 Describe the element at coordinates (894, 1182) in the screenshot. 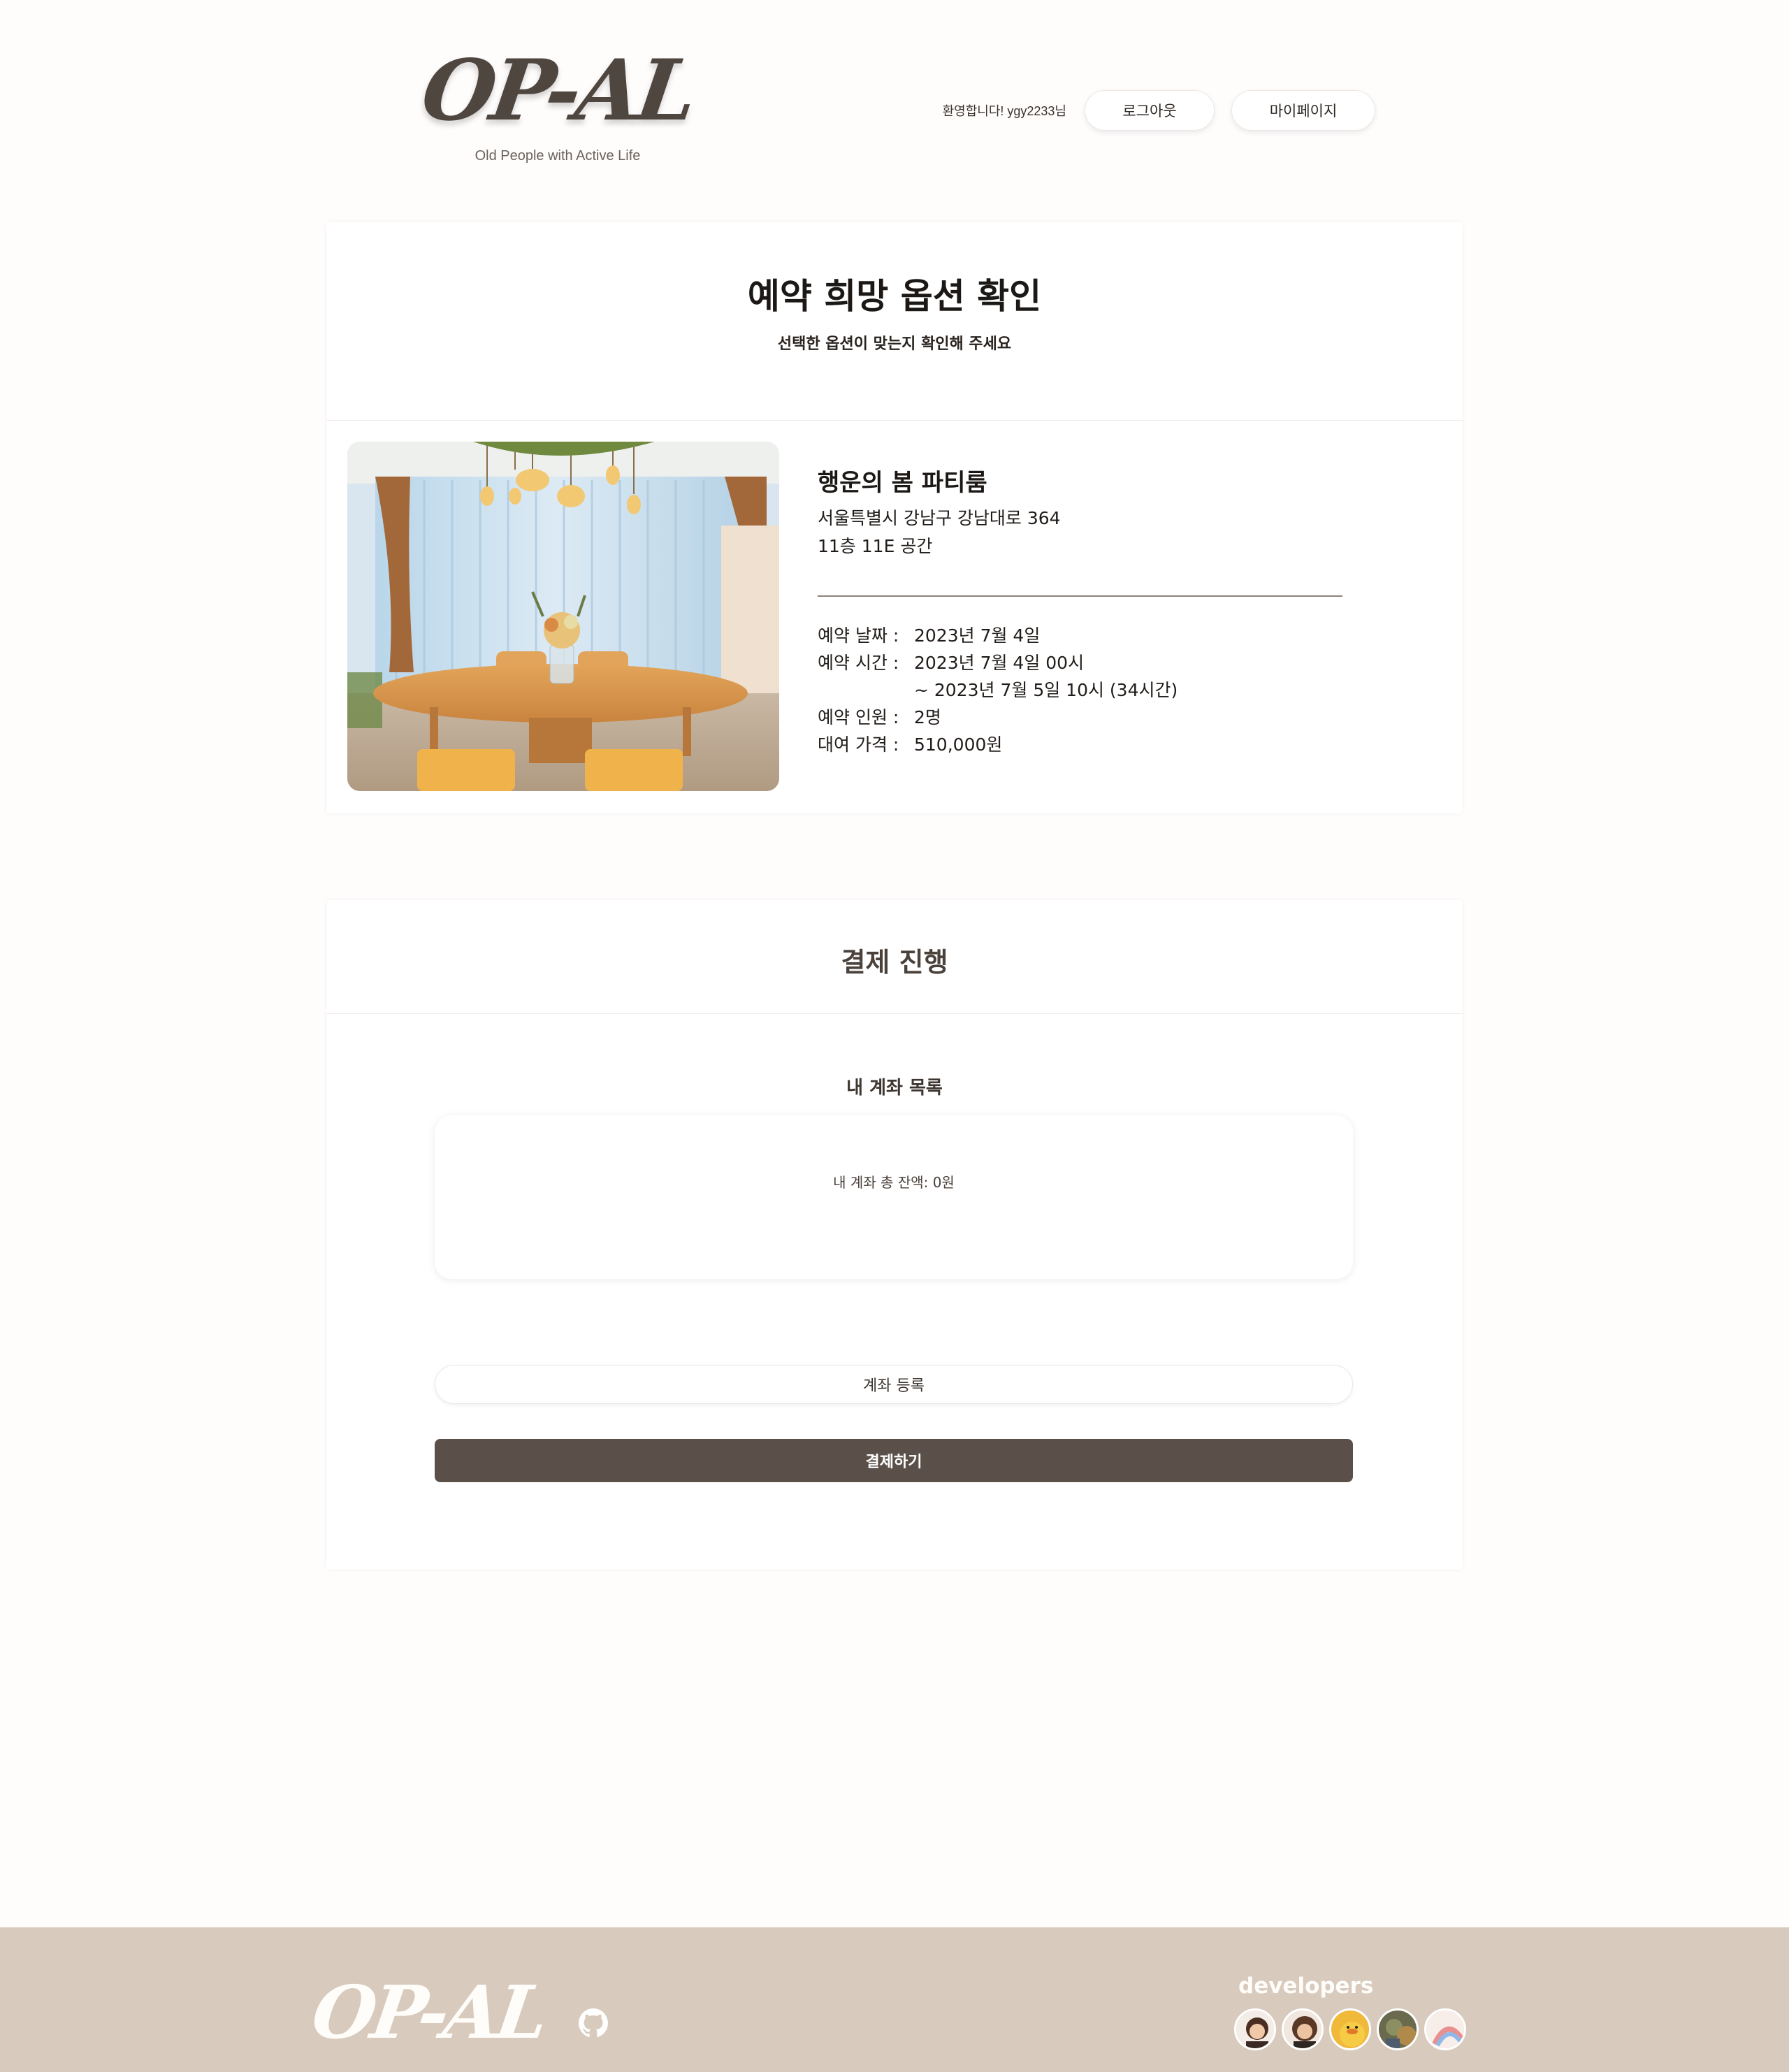

I see `account-balance: 내 계좌 총 잔액: 0원` at that location.